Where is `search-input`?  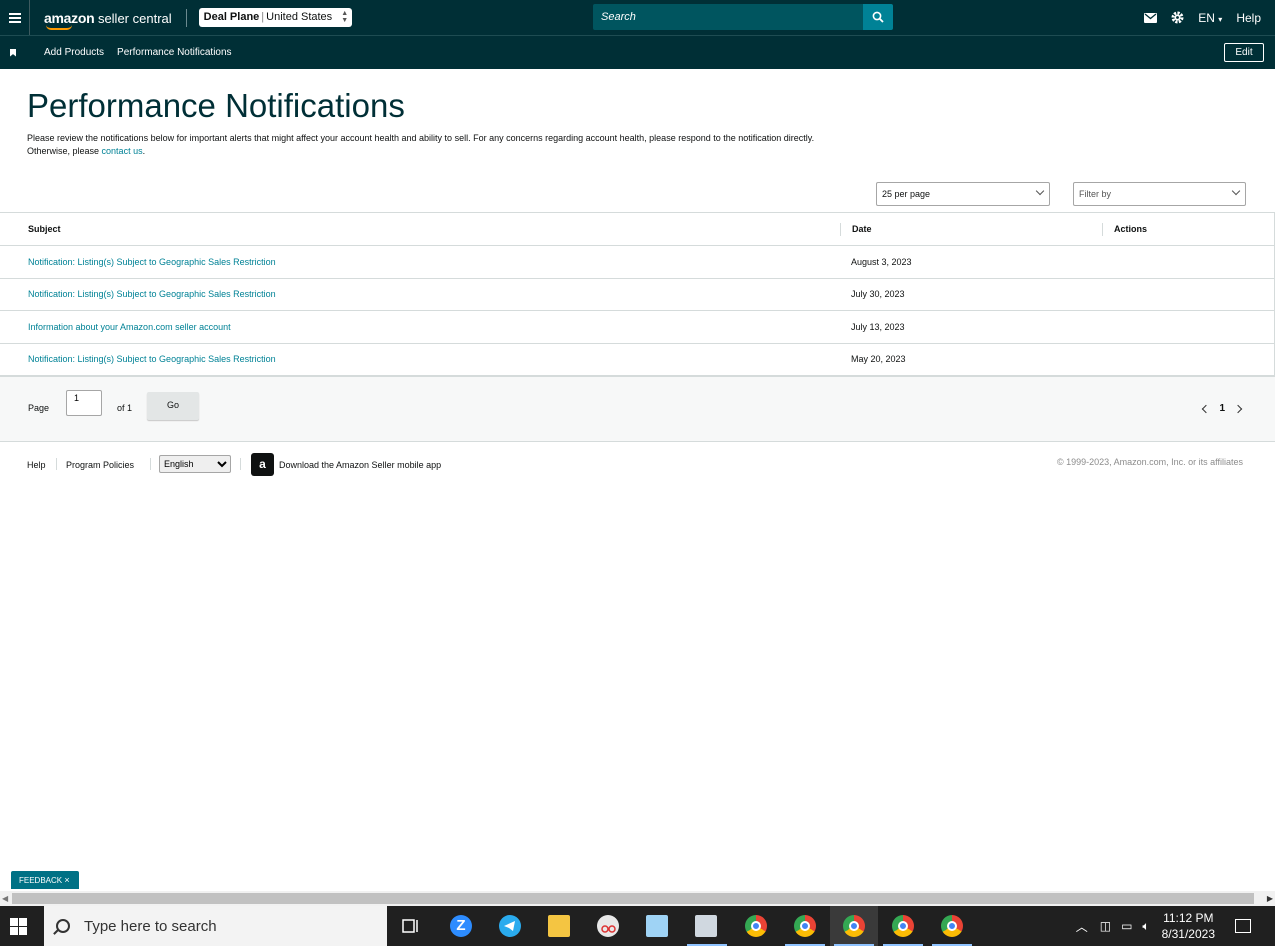 search-input is located at coordinates (728, 17).